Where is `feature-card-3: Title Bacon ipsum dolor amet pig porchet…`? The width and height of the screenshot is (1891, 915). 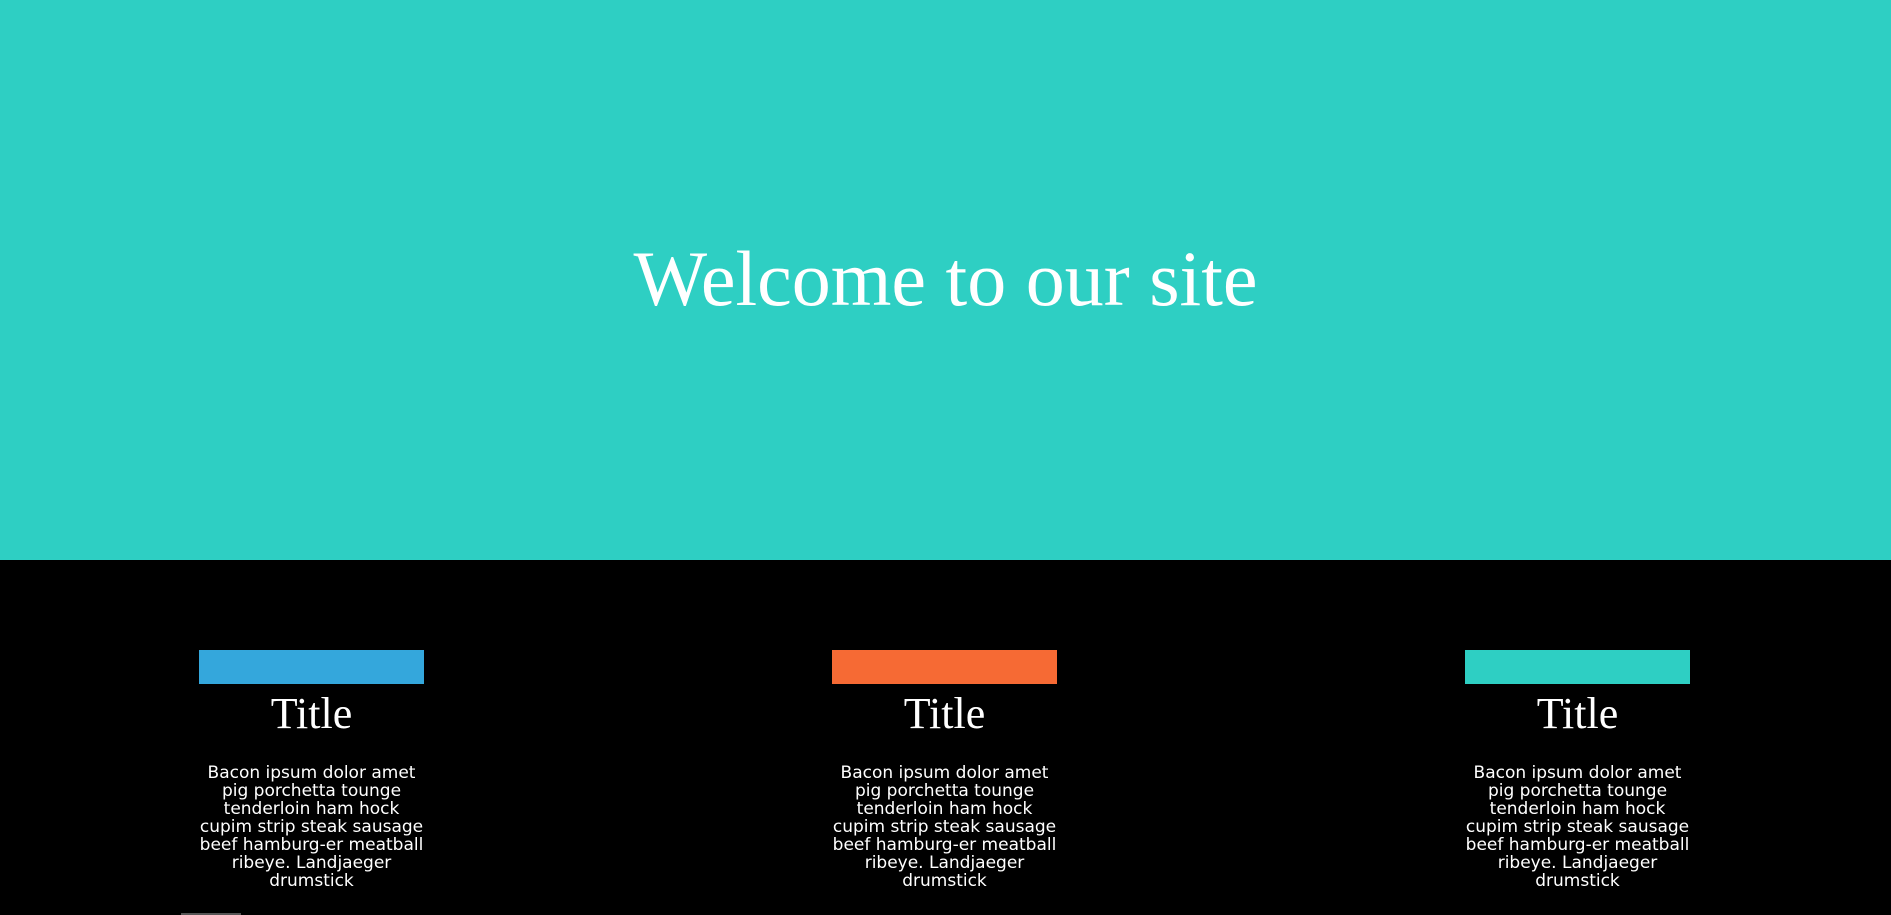 feature-card-3: Title Bacon ipsum dolor amet pig porchet… is located at coordinates (1577, 770).